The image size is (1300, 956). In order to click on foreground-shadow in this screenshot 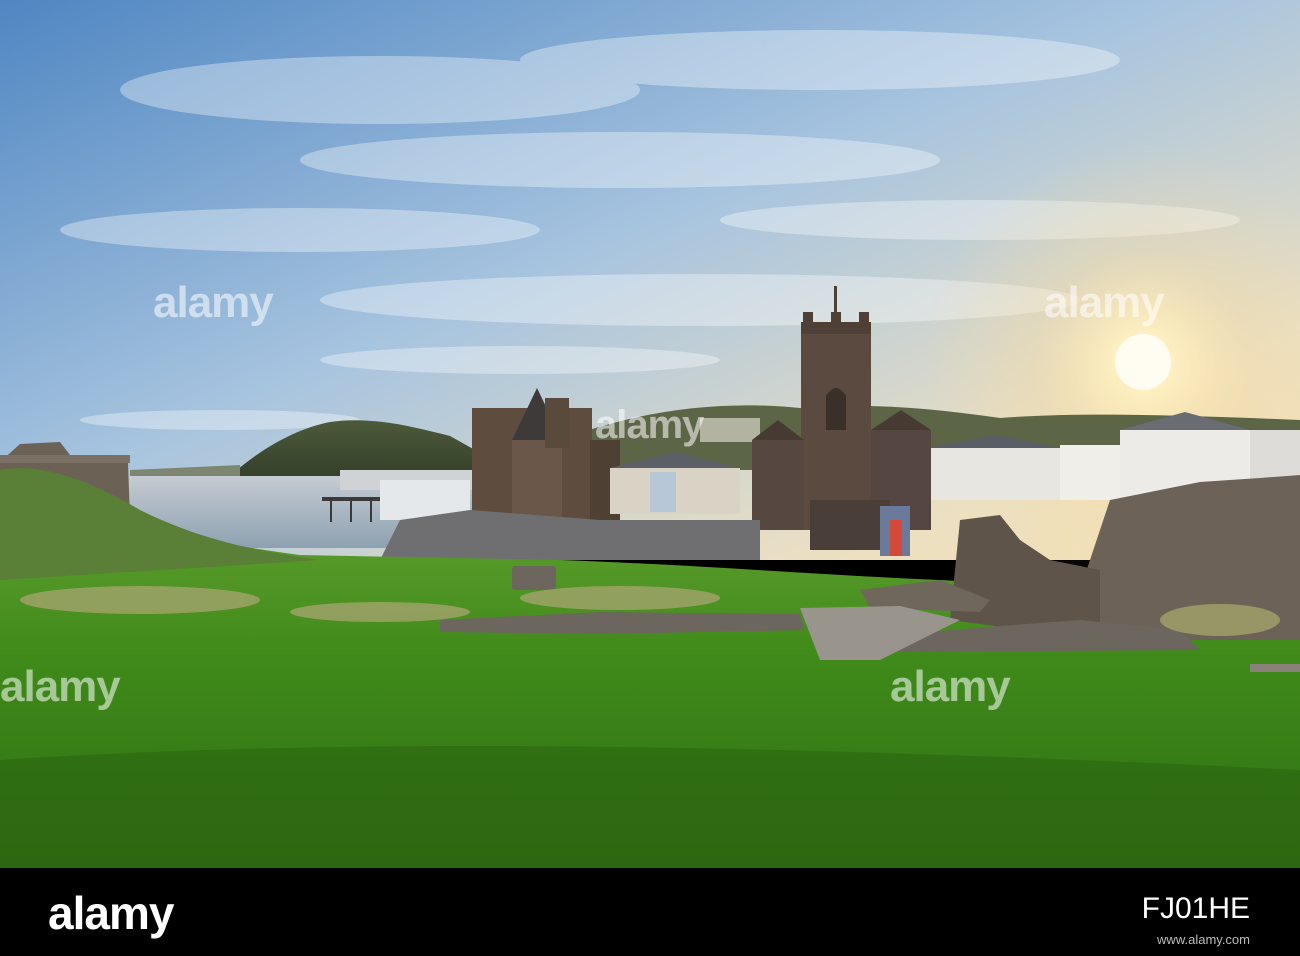, I will do `click(650, 807)`.